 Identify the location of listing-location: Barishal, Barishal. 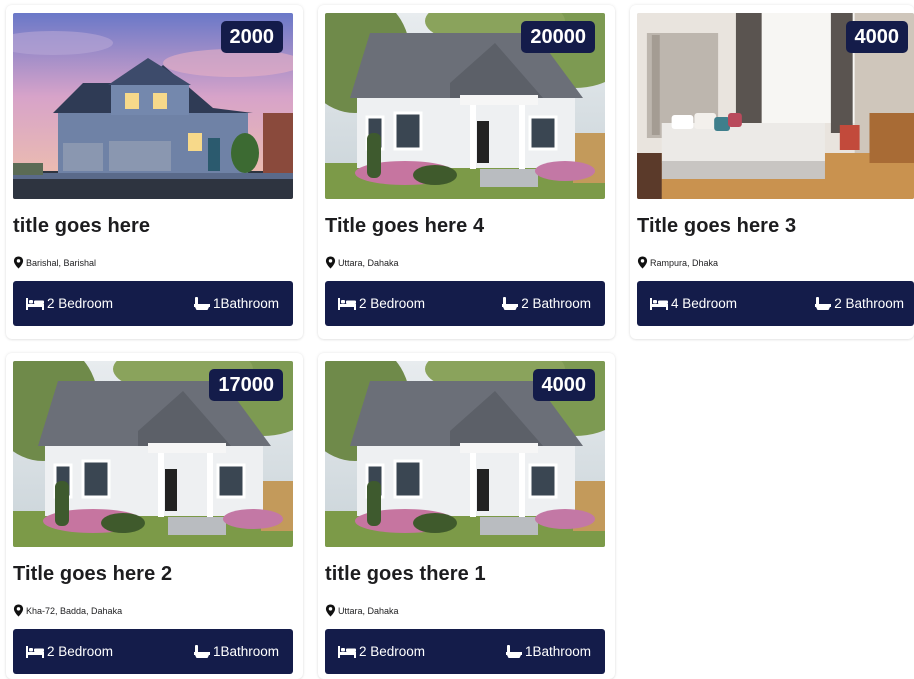
(54, 263).